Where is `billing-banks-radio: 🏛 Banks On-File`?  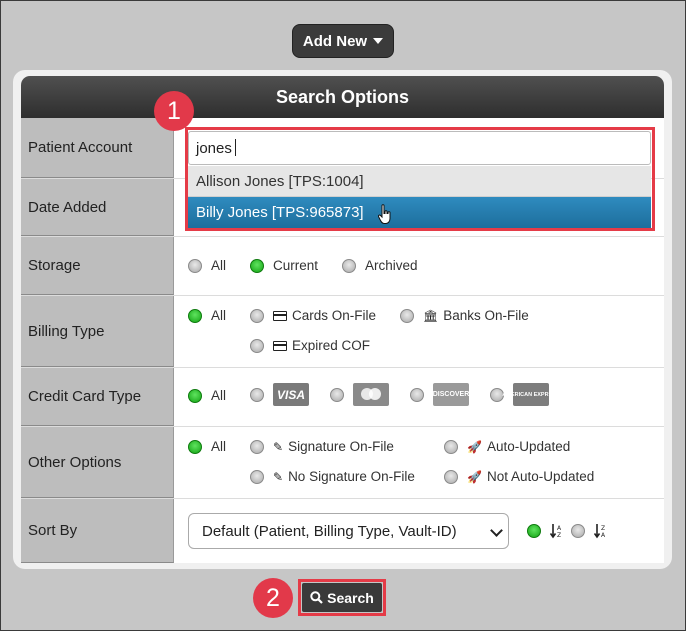 billing-banks-radio: 🏛 Banks On-File is located at coordinates (464, 315).